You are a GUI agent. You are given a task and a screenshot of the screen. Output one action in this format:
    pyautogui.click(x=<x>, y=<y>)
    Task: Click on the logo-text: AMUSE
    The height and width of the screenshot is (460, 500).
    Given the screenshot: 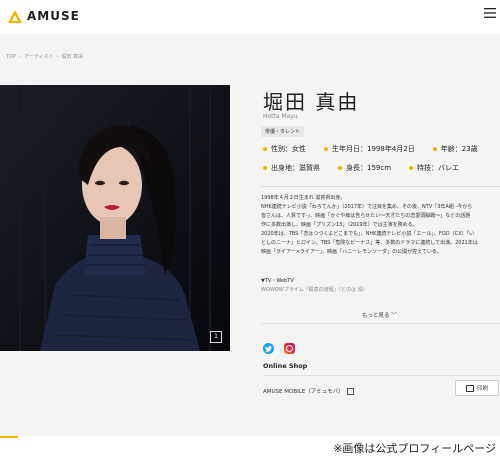 What is the action you would take?
    pyautogui.click(x=53, y=16)
    